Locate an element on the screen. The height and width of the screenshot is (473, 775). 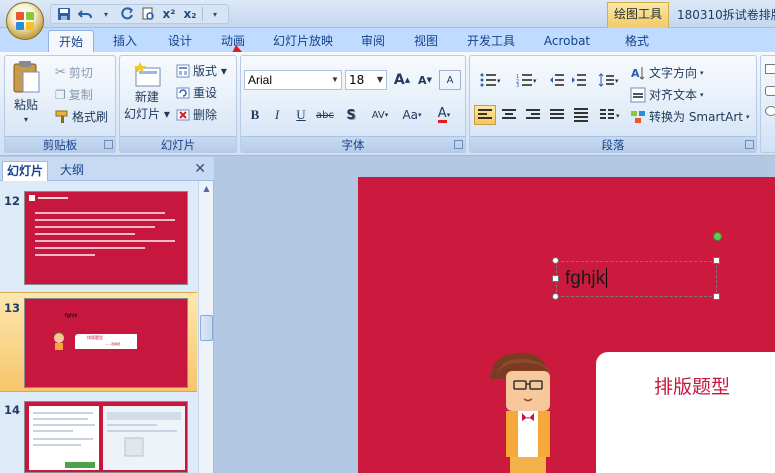
undo-dropdown-icon: ▾ is located at coordinates (106, 14).